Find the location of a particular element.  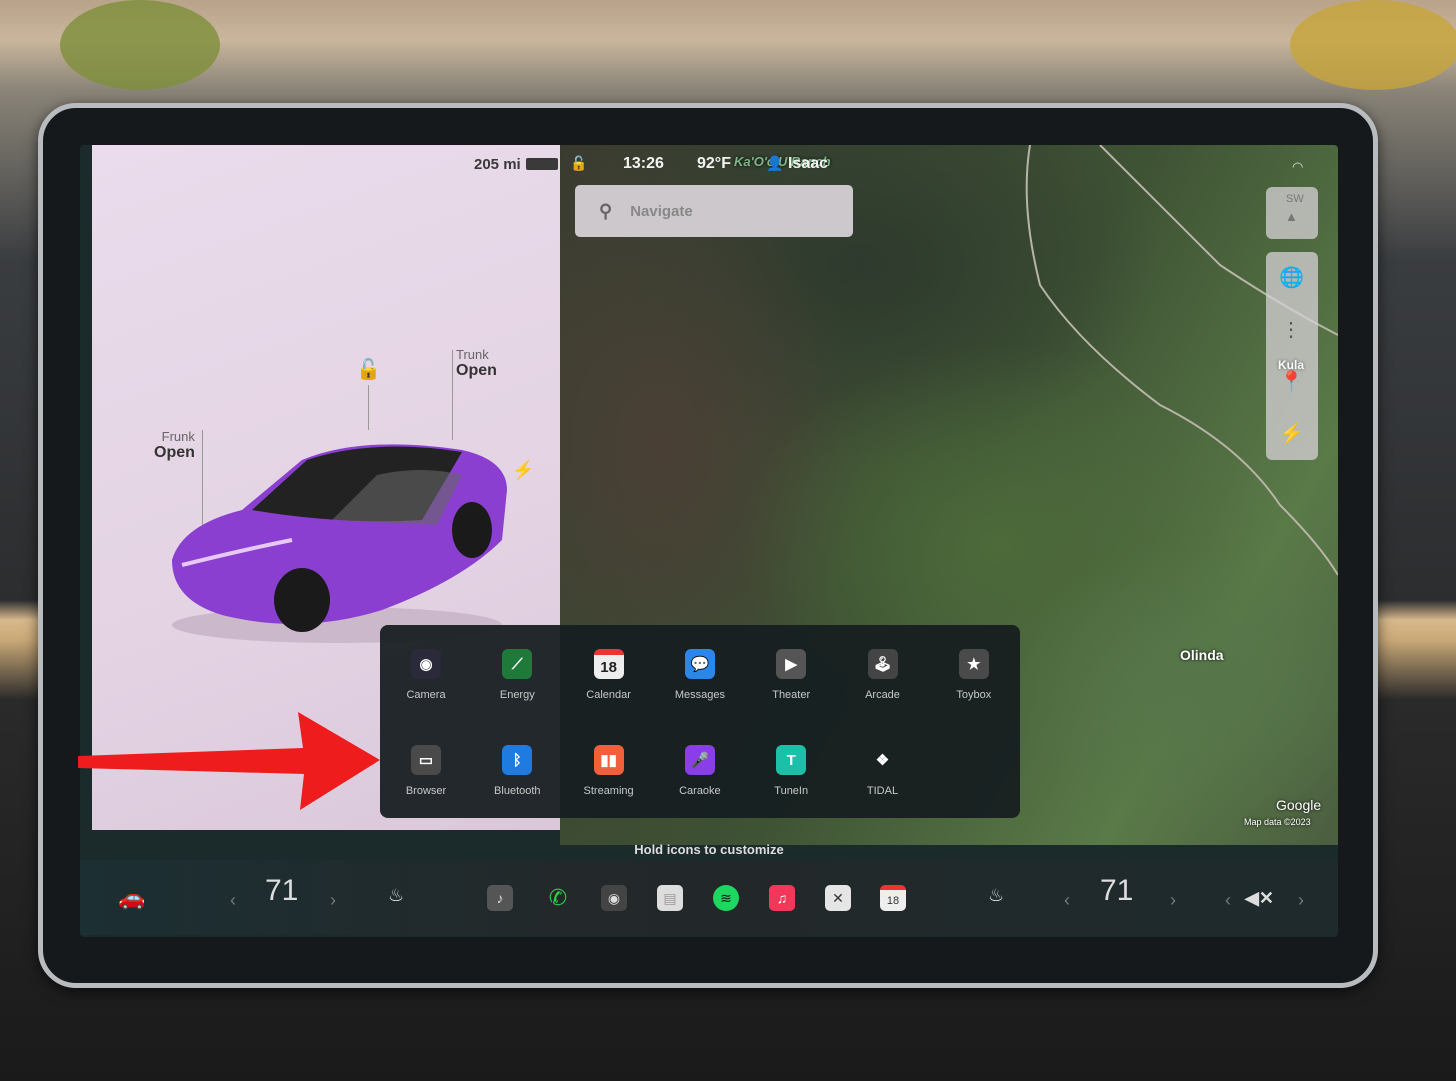

trunk-label: Trunk is located at coordinates (472, 354).